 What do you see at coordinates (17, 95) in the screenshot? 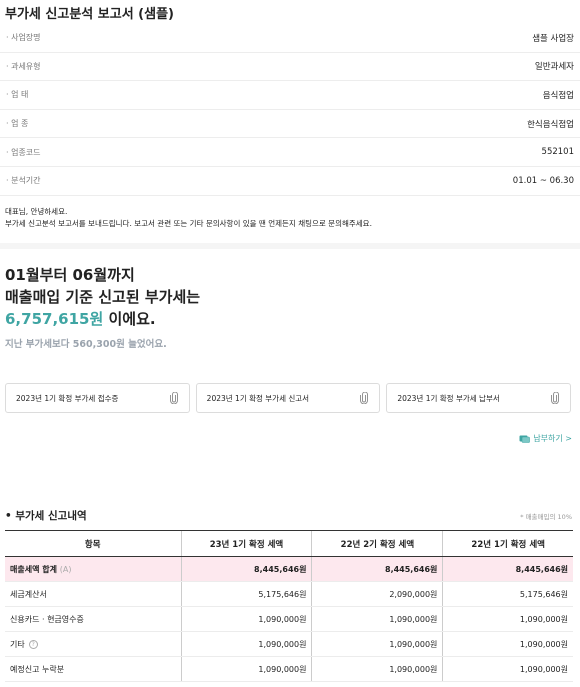
I see `info-key: · 업 태` at bounding box center [17, 95].